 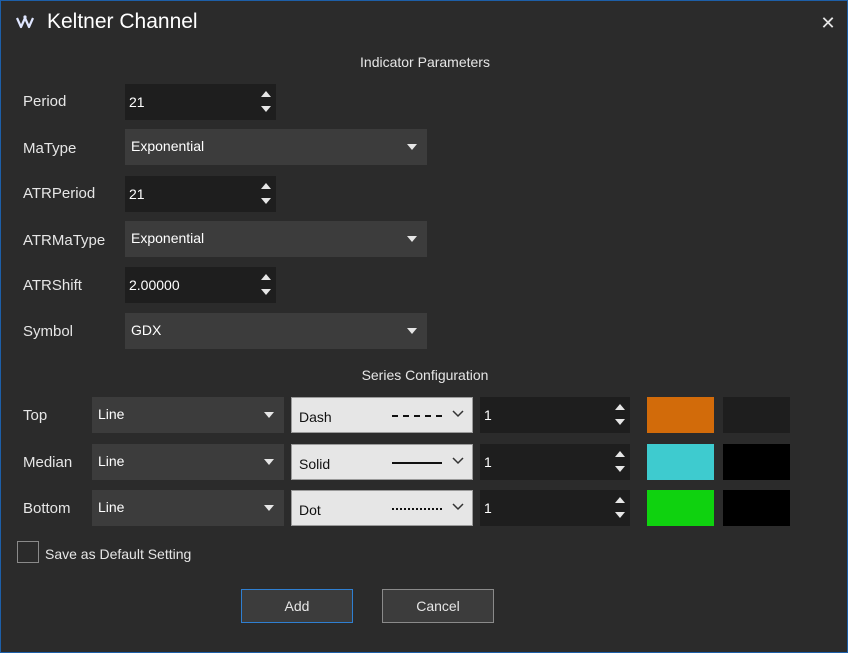 I want to click on period-label: Period, so click(x=45, y=101).